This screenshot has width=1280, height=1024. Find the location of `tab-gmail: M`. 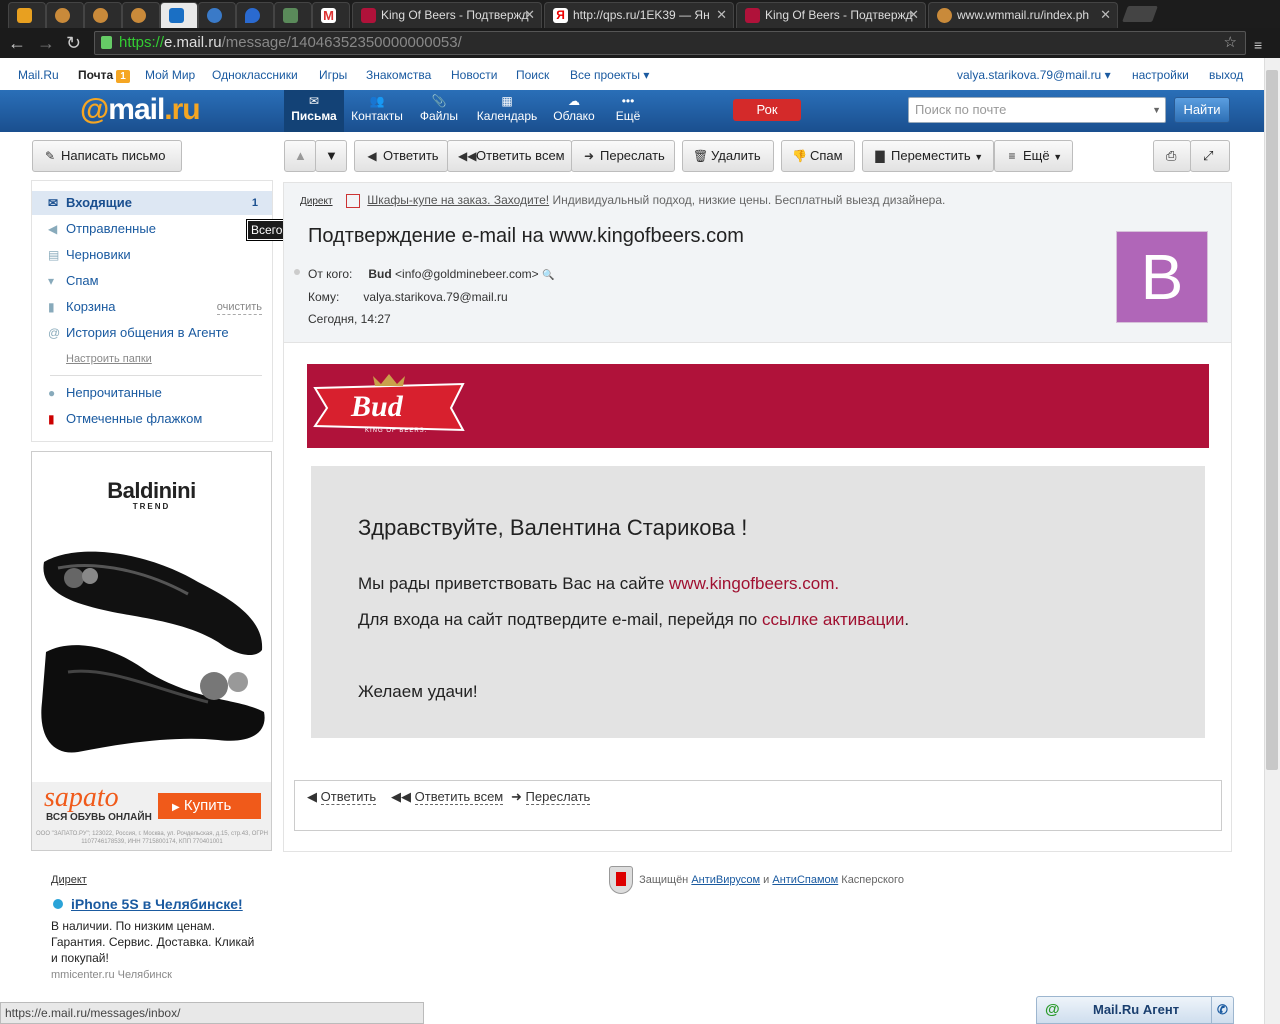

tab-gmail: M is located at coordinates (331, 15).